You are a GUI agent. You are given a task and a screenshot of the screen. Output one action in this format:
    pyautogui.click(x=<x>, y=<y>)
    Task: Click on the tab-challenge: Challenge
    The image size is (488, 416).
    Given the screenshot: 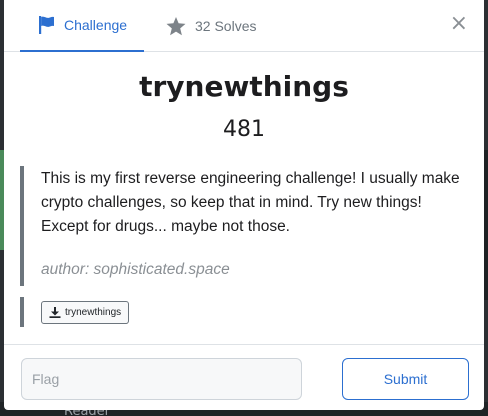 What is the action you would take?
    pyautogui.click(x=82, y=26)
    